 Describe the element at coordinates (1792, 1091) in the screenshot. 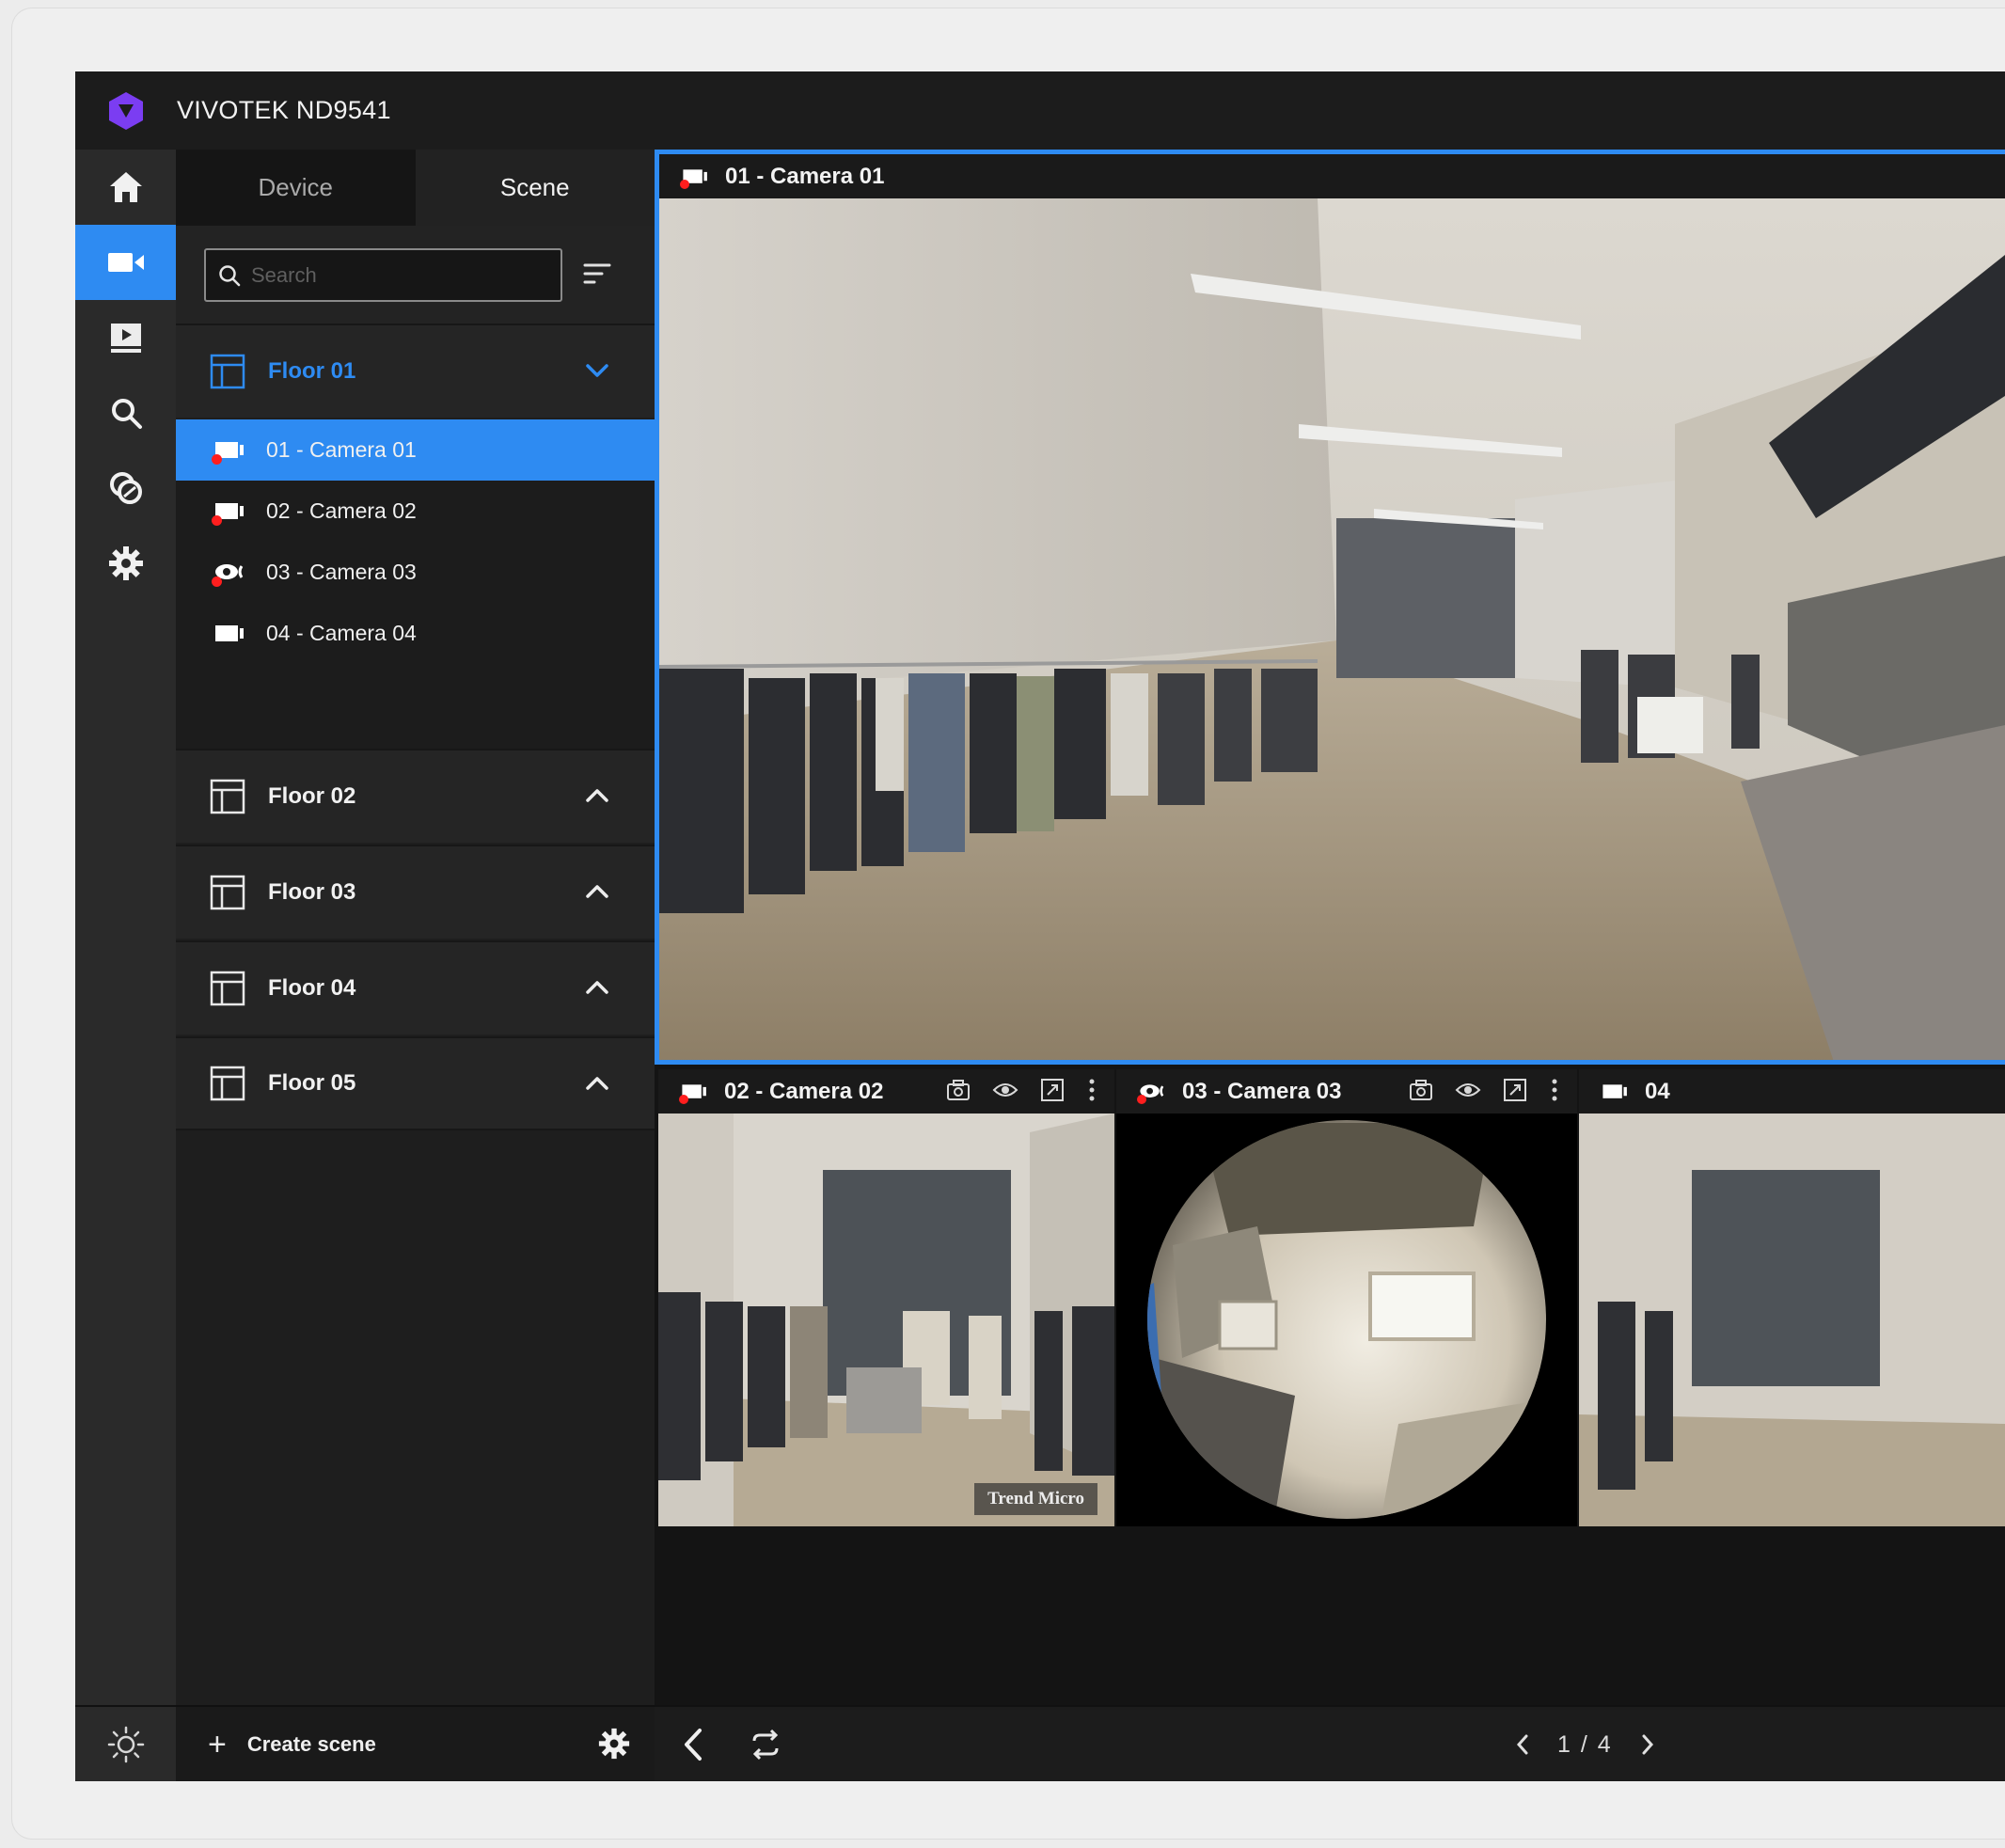

I see `tile-header: 04` at that location.